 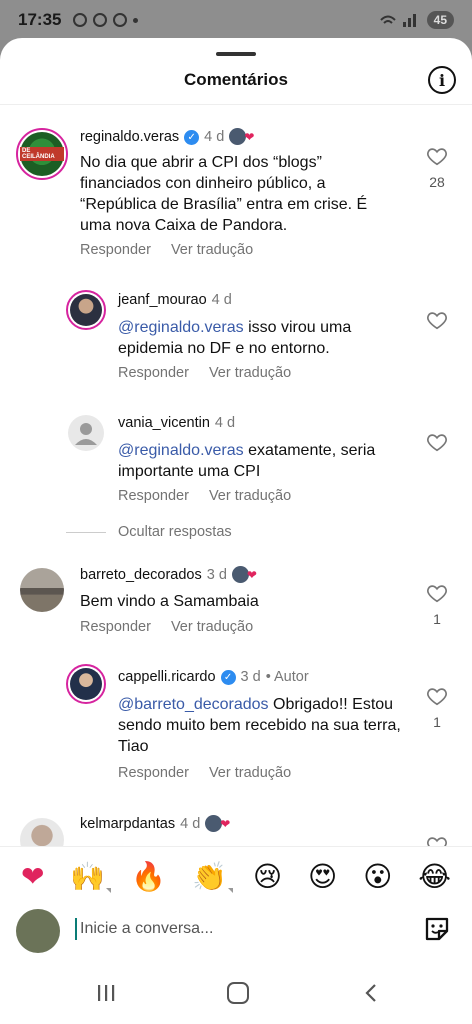 I want to click on comment-username: reginaldo.veras ✓ 4 d ❤, so click(x=168, y=137).